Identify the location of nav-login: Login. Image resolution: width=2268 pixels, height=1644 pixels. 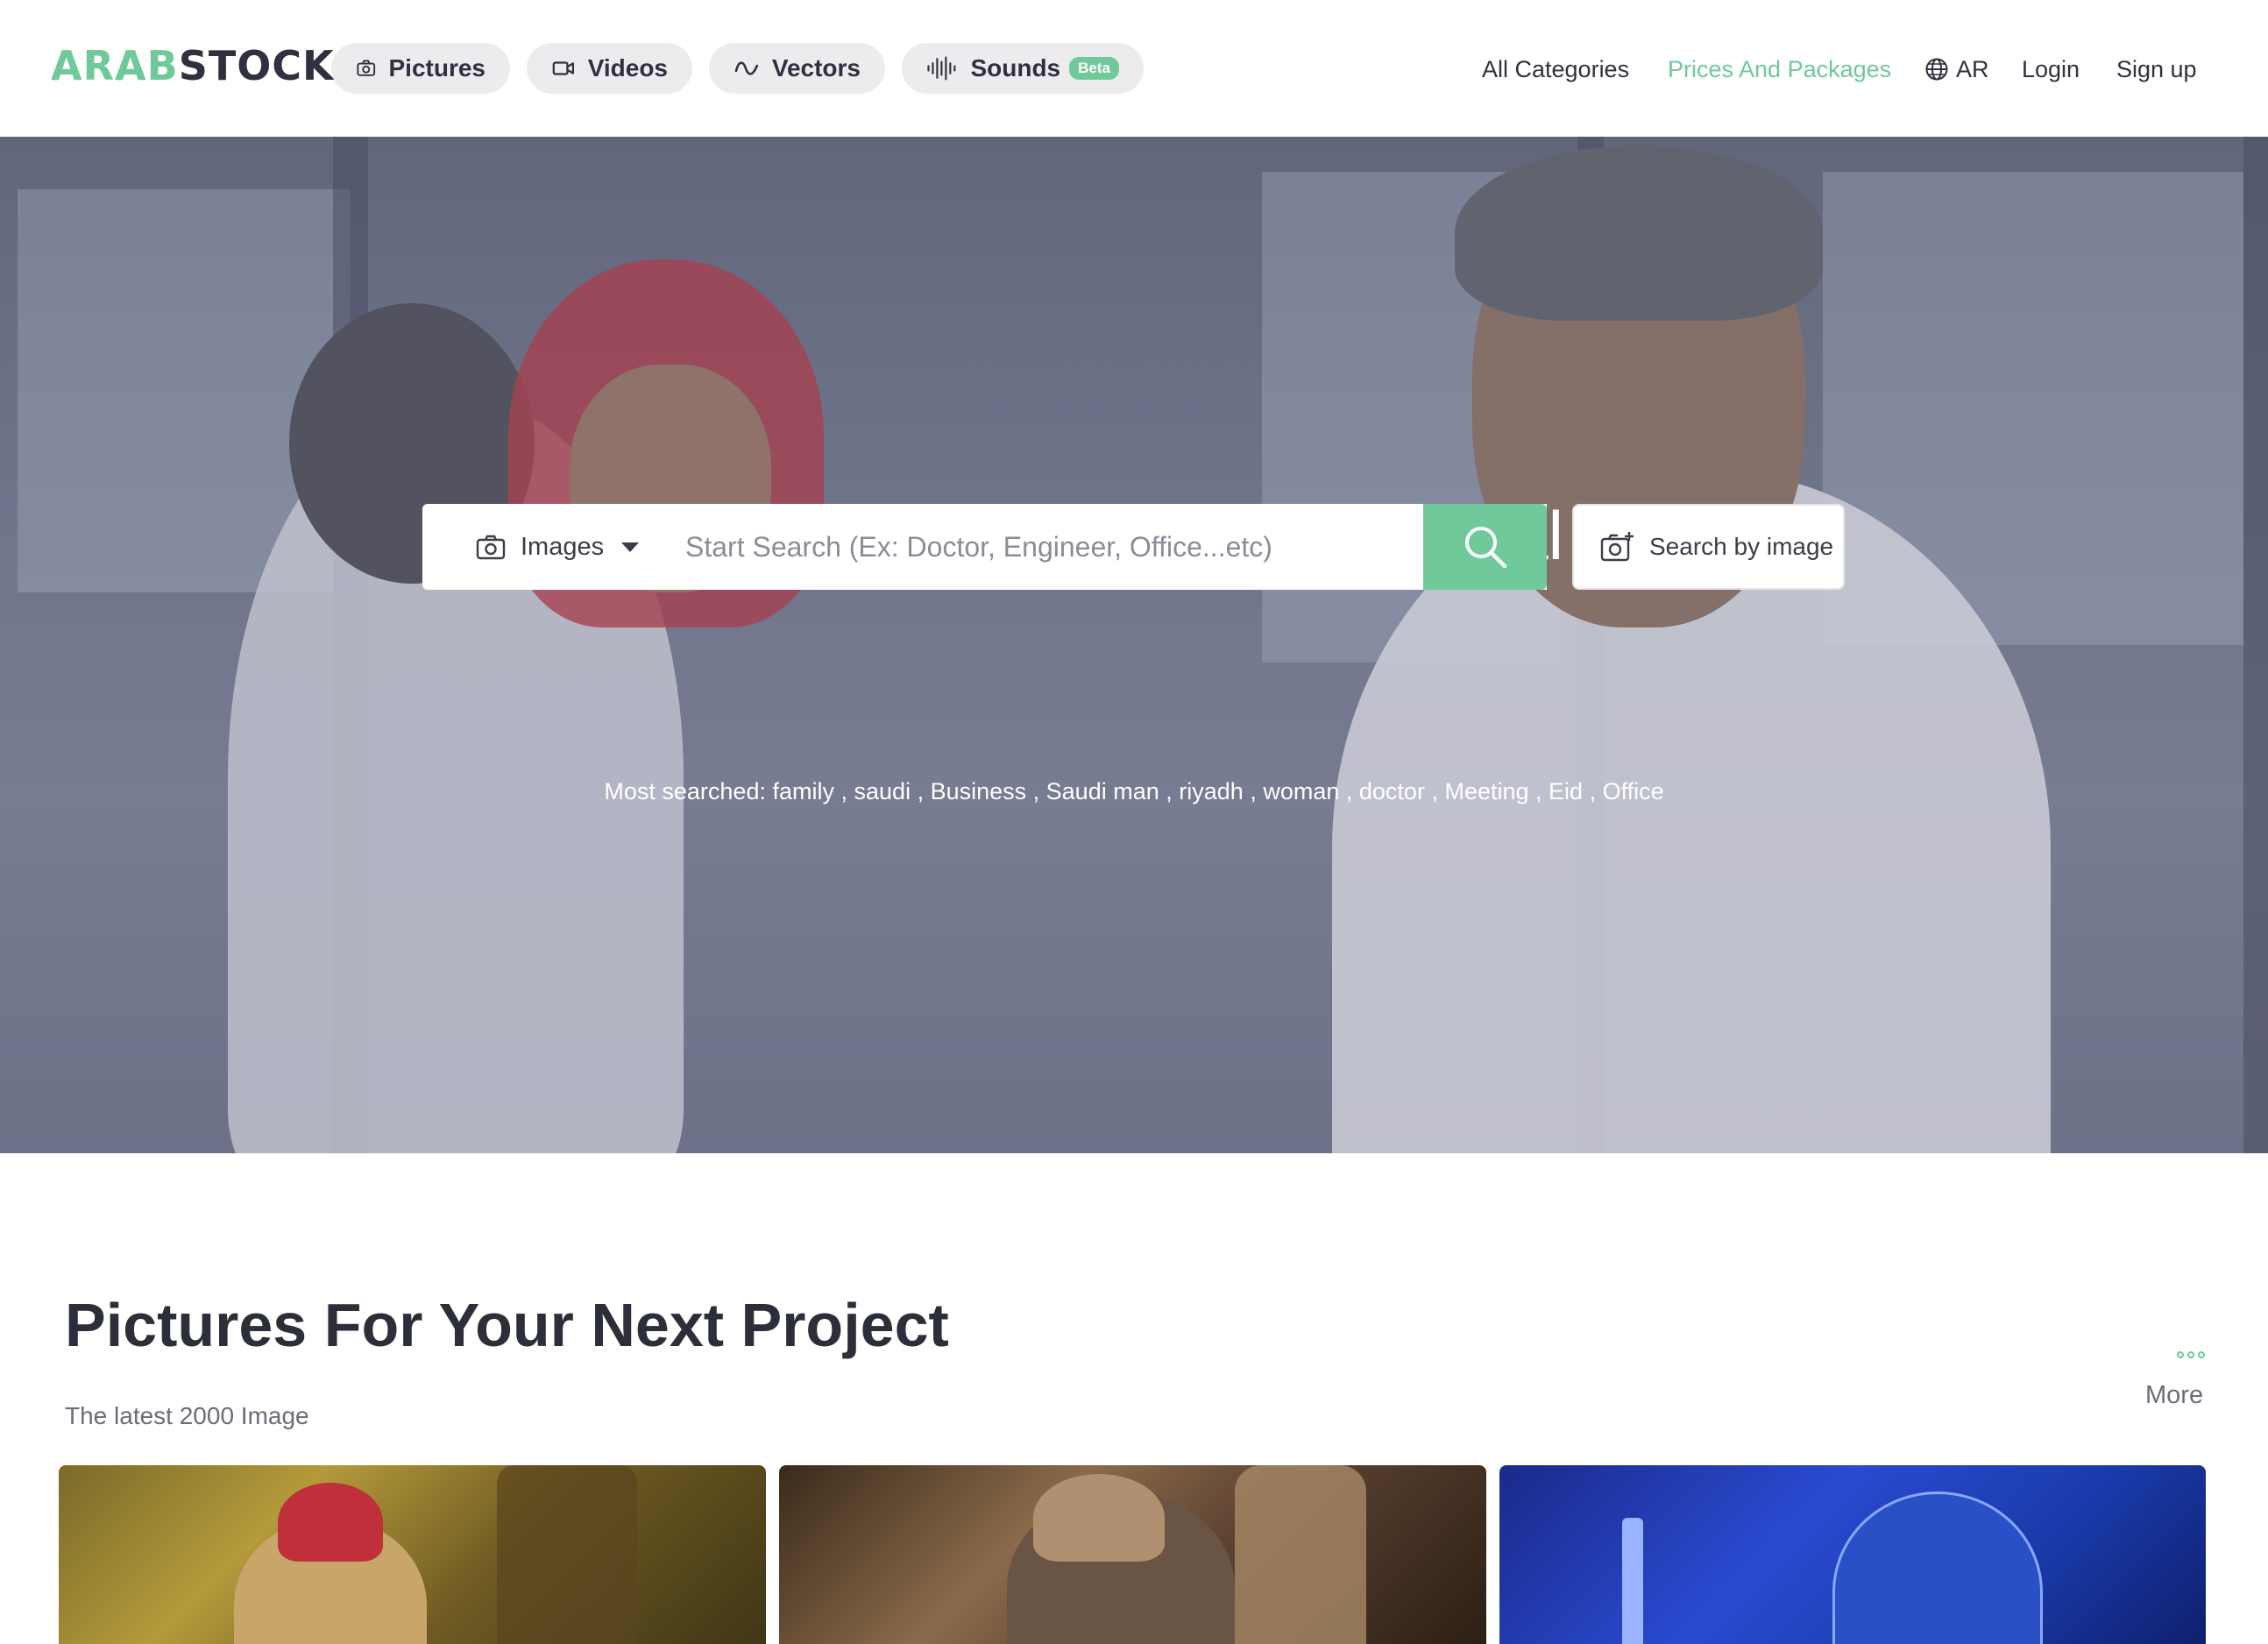
(2051, 69).